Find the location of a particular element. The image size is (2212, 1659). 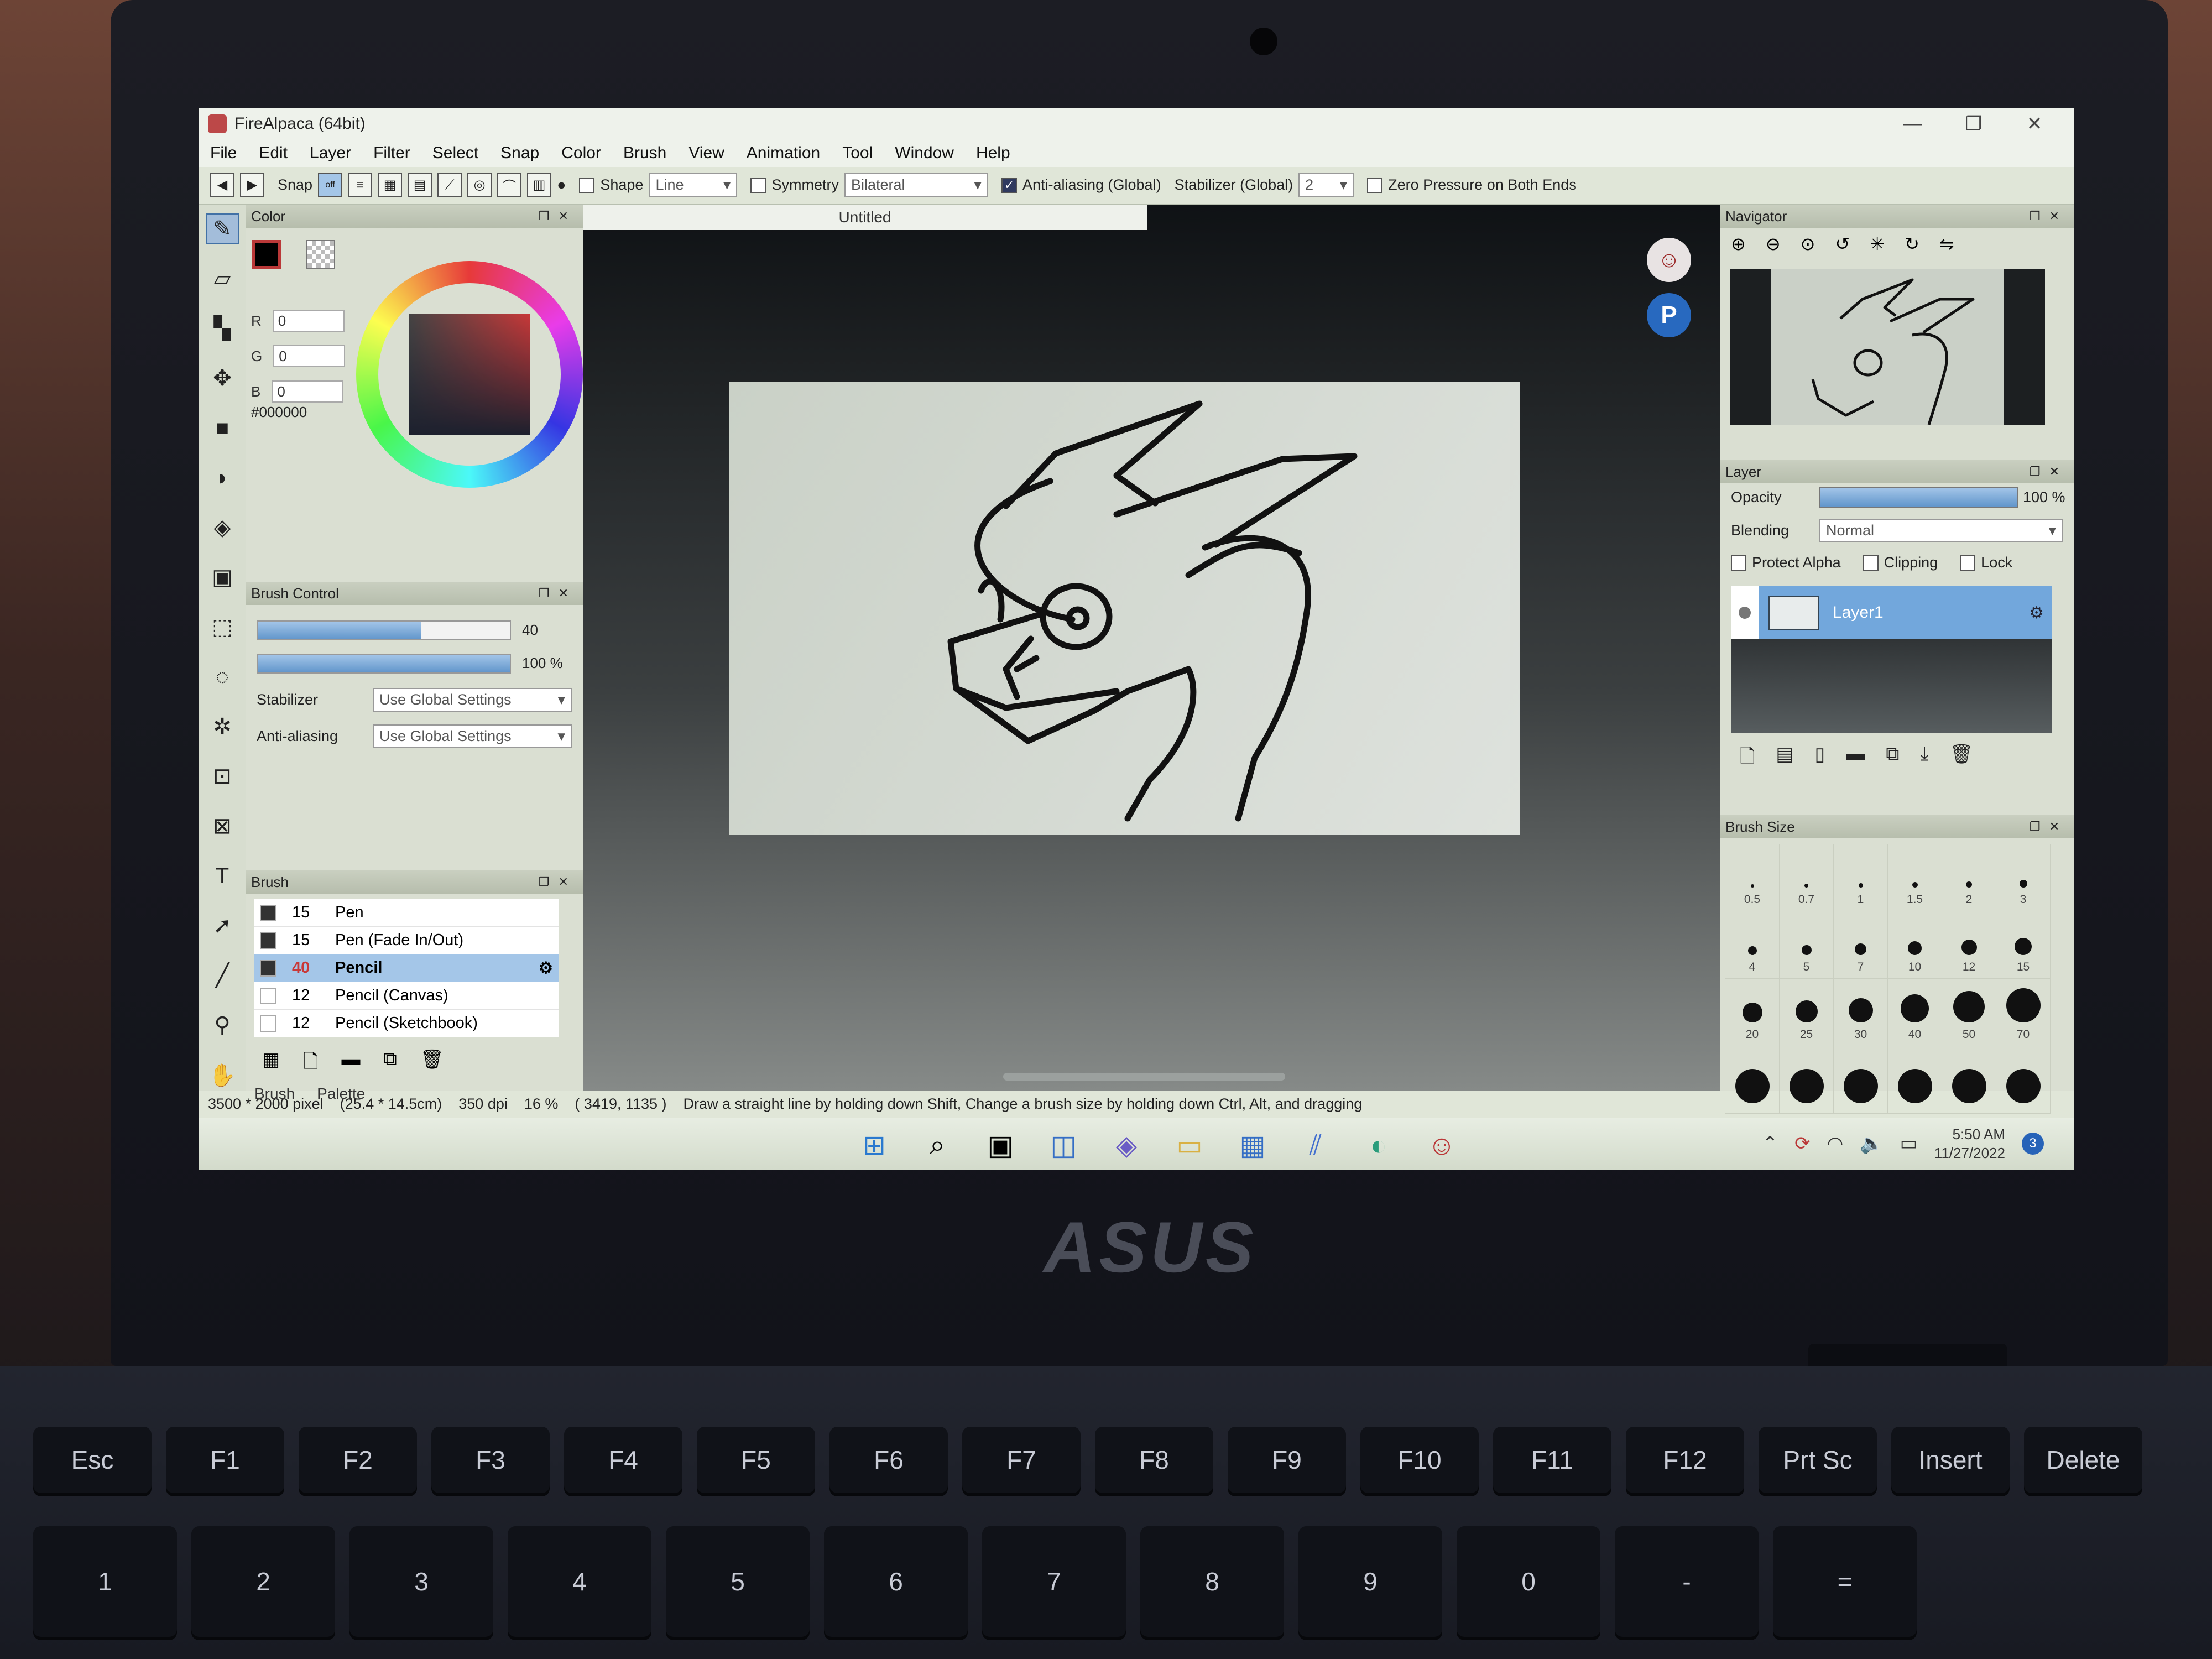

menu-layer: Layer is located at coordinates (331, 154).